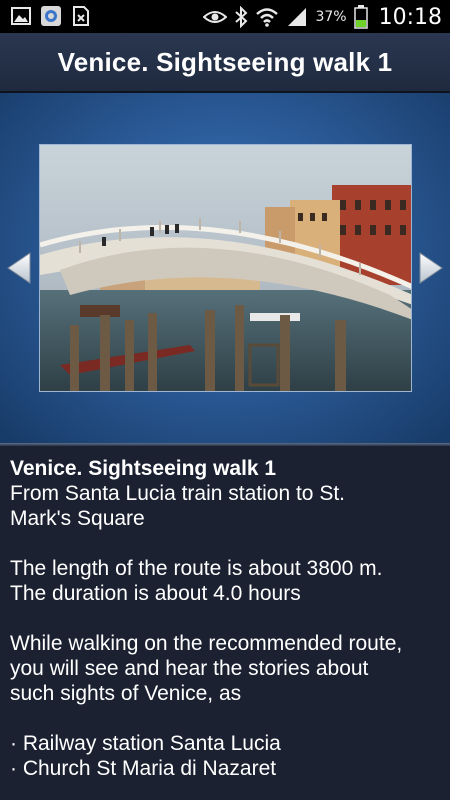 This screenshot has width=450, height=800. What do you see at coordinates (155, 593) in the screenshot?
I see `route-duration: The duration is about 4.0 hours` at bounding box center [155, 593].